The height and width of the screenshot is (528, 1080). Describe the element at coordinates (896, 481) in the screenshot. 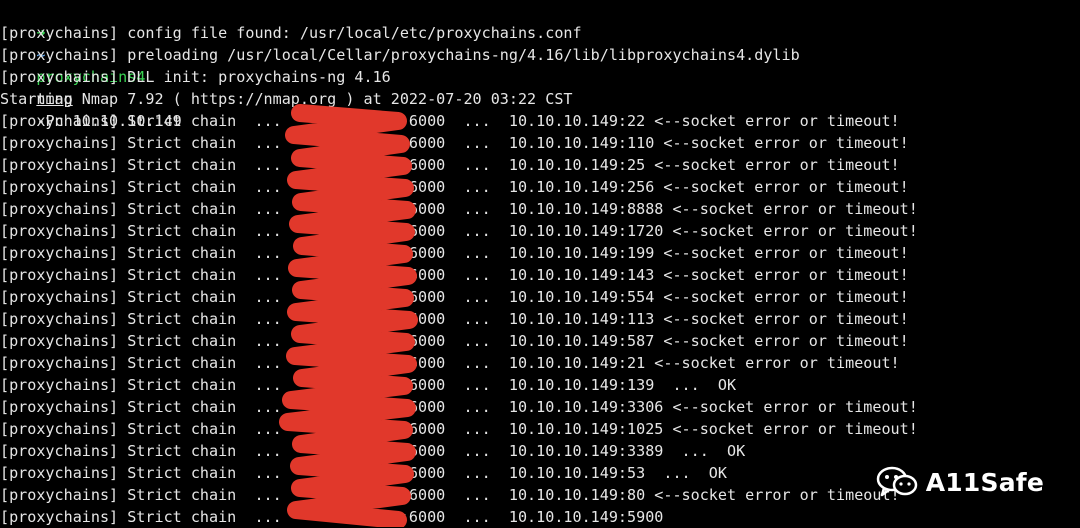

I see `wechat-icon` at that location.